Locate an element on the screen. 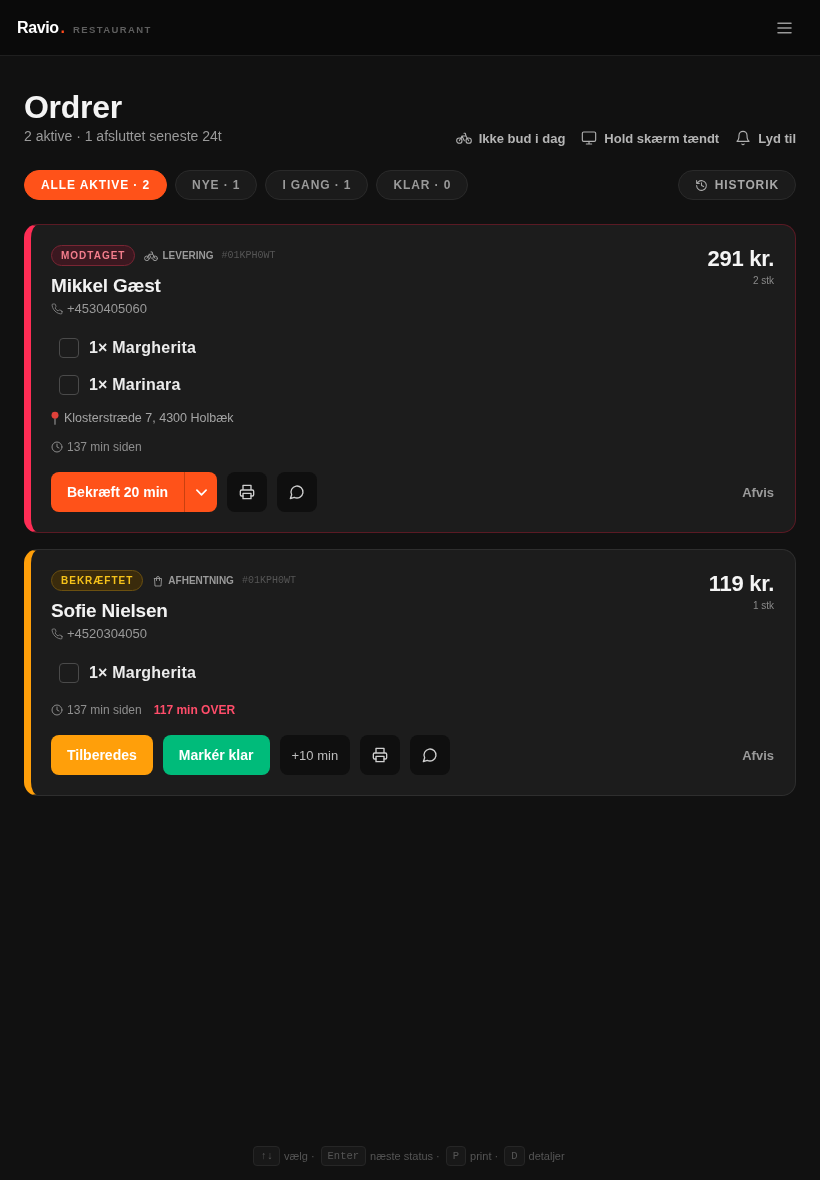 The width and height of the screenshot is (820, 1180). shortcut-label: vælg · is located at coordinates (299, 1156).